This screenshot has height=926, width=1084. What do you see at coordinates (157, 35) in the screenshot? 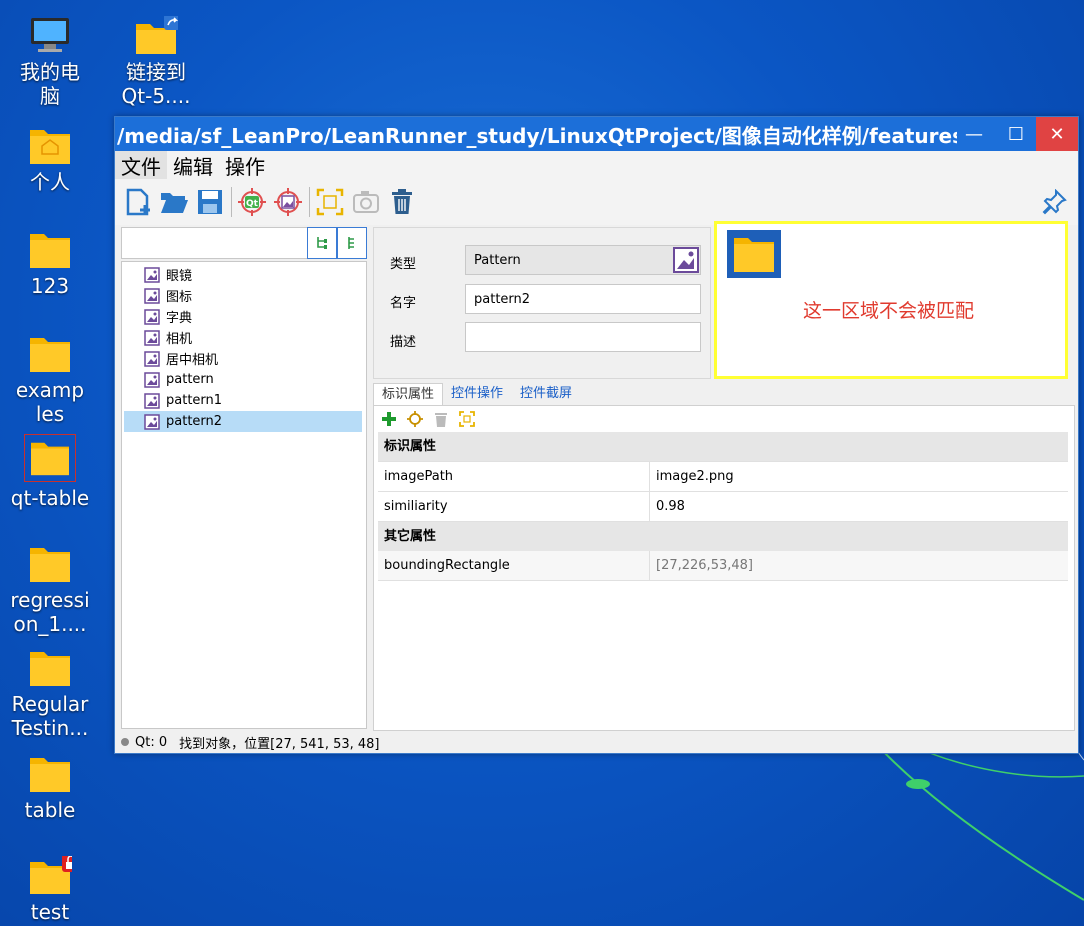
I see `folder-shortcut-icon` at bounding box center [157, 35].